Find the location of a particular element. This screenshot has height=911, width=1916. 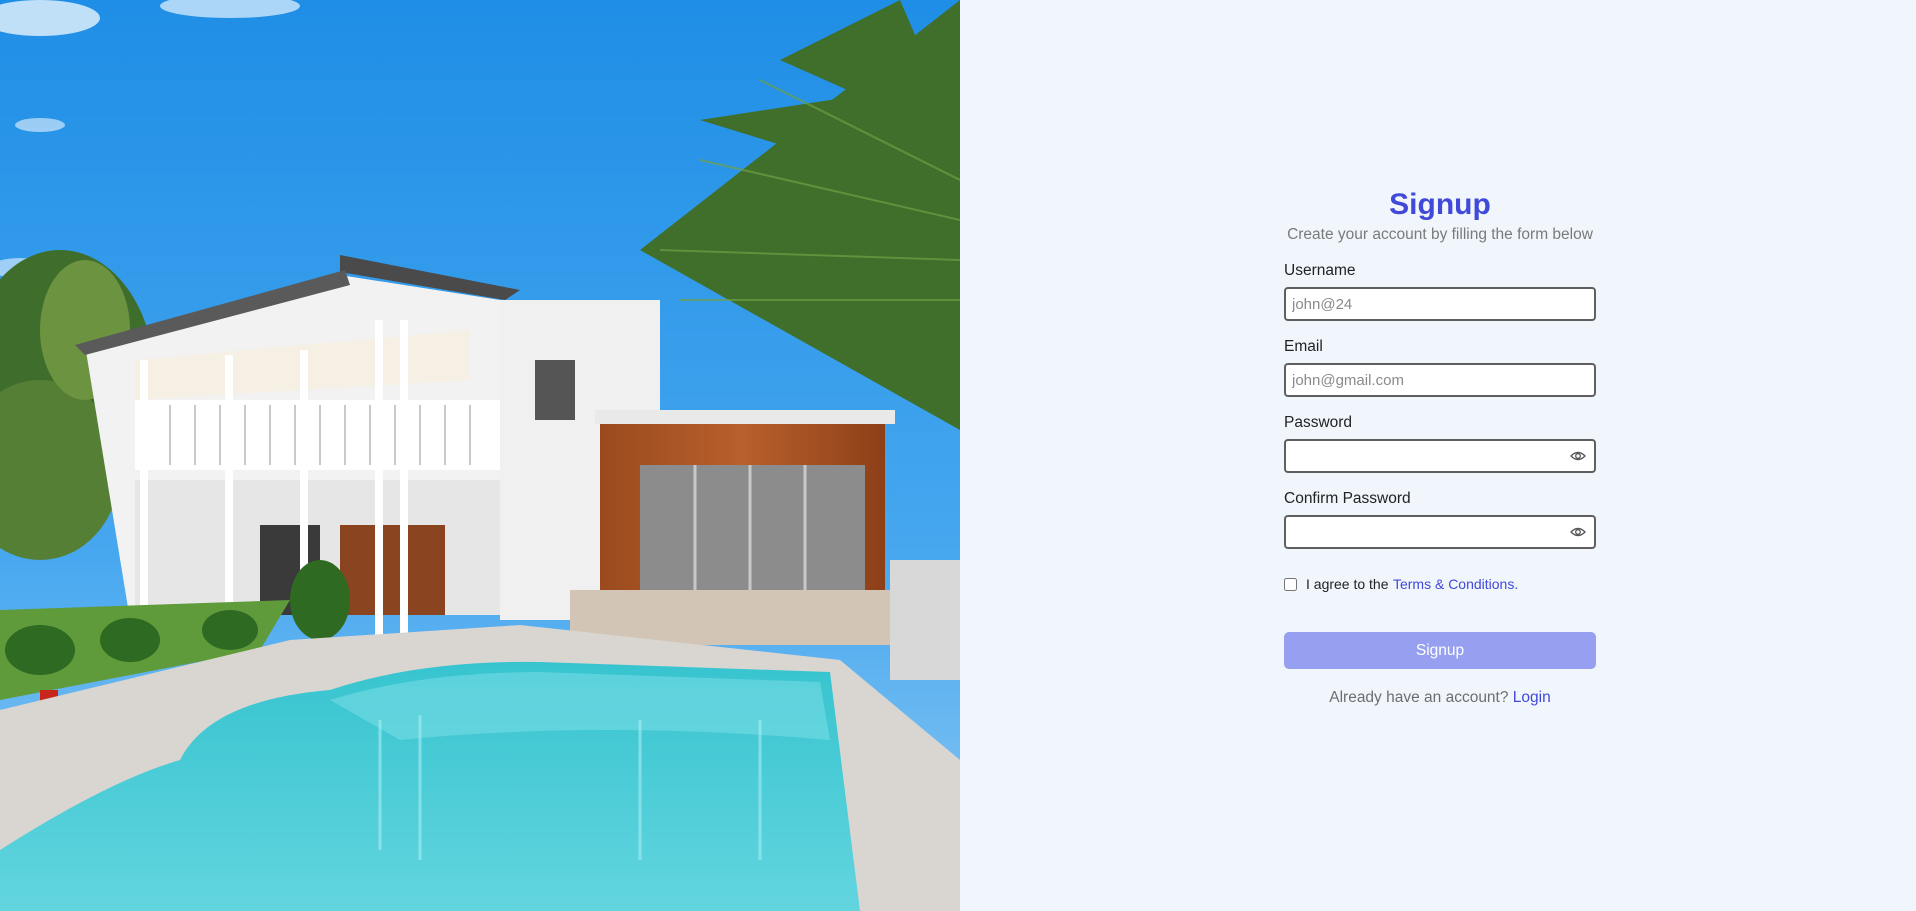

confirm-password-label: Confirm Password is located at coordinates (1347, 498).